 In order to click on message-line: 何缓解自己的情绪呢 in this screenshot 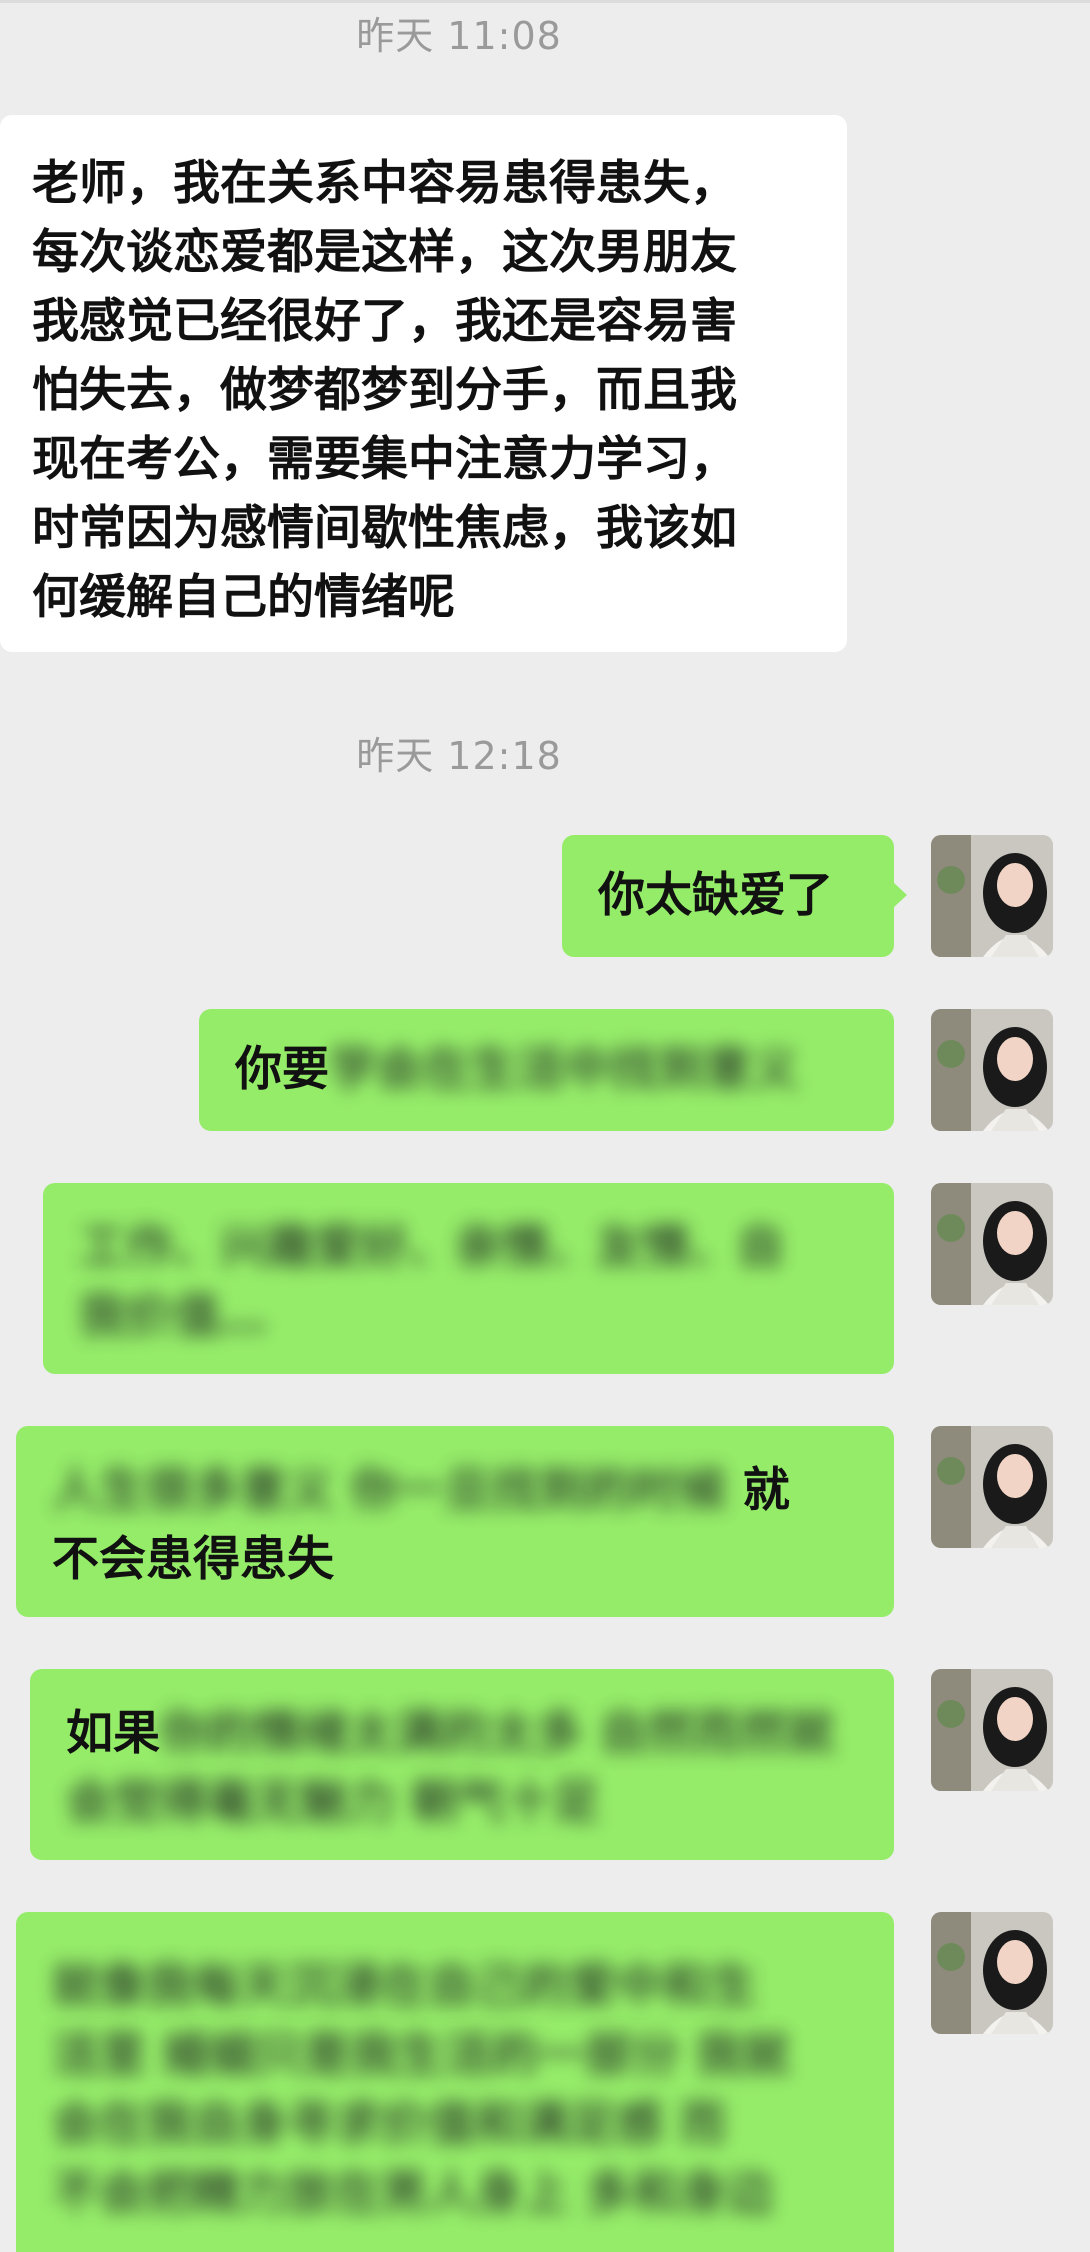, I will do `click(243, 597)`.